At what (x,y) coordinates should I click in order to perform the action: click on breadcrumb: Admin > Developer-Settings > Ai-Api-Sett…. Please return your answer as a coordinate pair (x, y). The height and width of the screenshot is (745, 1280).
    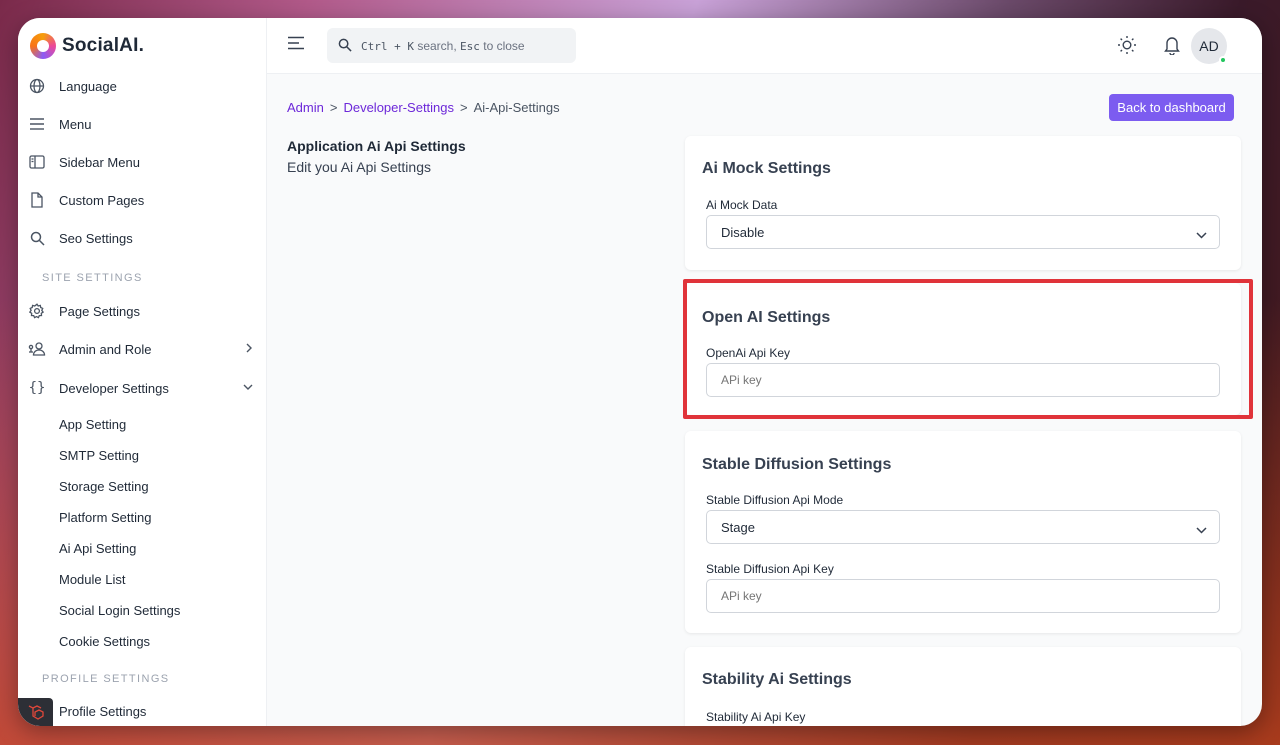
    Looking at the image, I should click on (423, 107).